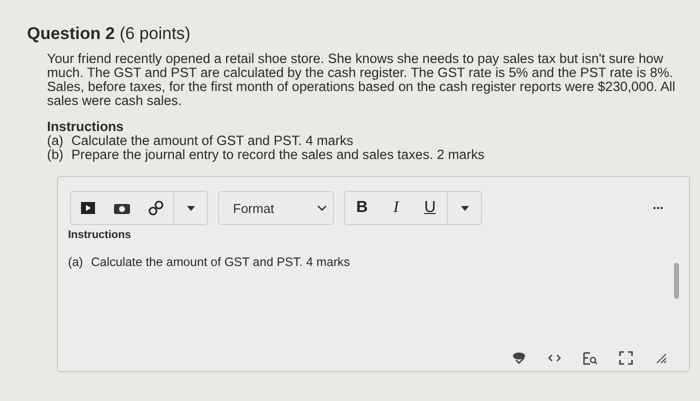 This screenshot has height=401, width=700. Describe the element at coordinates (212, 141) in the screenshot. I see `instruction-text: Calculate the amount of GST and PST. 4 marks` at that location.